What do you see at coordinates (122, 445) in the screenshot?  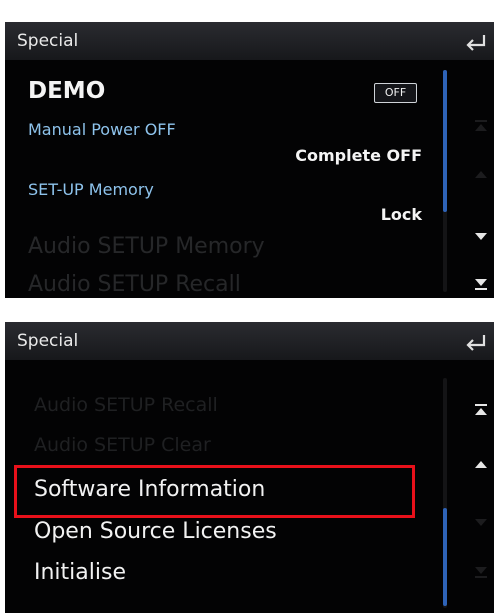 I see `audio-setup-clear-item: Audio SETUP Clear` at bounding box center [122, 445].